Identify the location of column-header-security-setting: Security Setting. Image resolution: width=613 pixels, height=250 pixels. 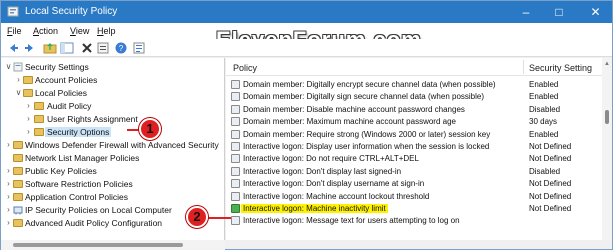
(560, 68).